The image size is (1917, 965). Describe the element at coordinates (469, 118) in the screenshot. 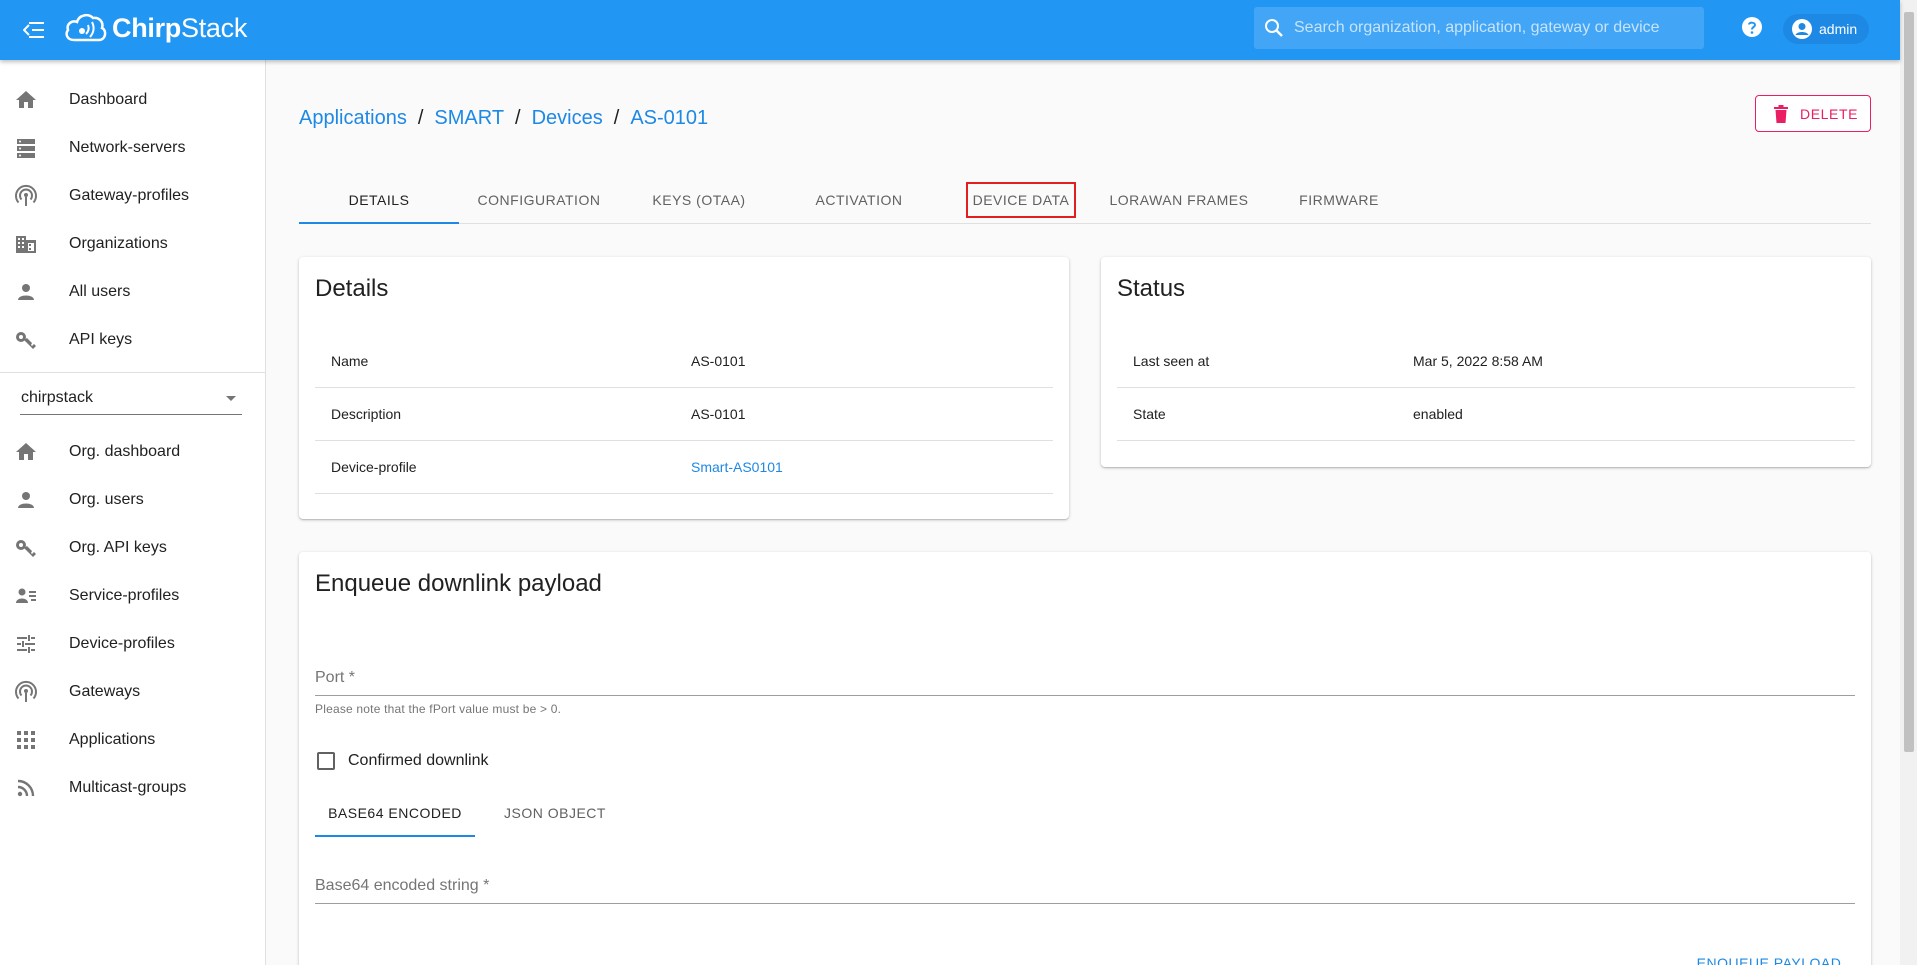

I see `breadcrumb-application: SMART` at that location.